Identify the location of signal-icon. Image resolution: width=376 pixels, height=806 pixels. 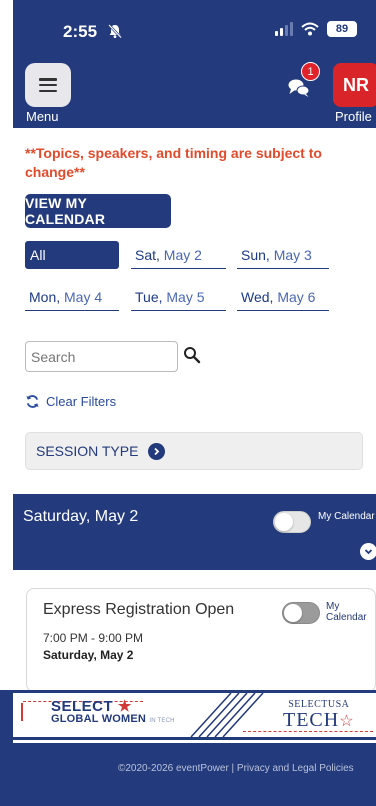
(284, 29).